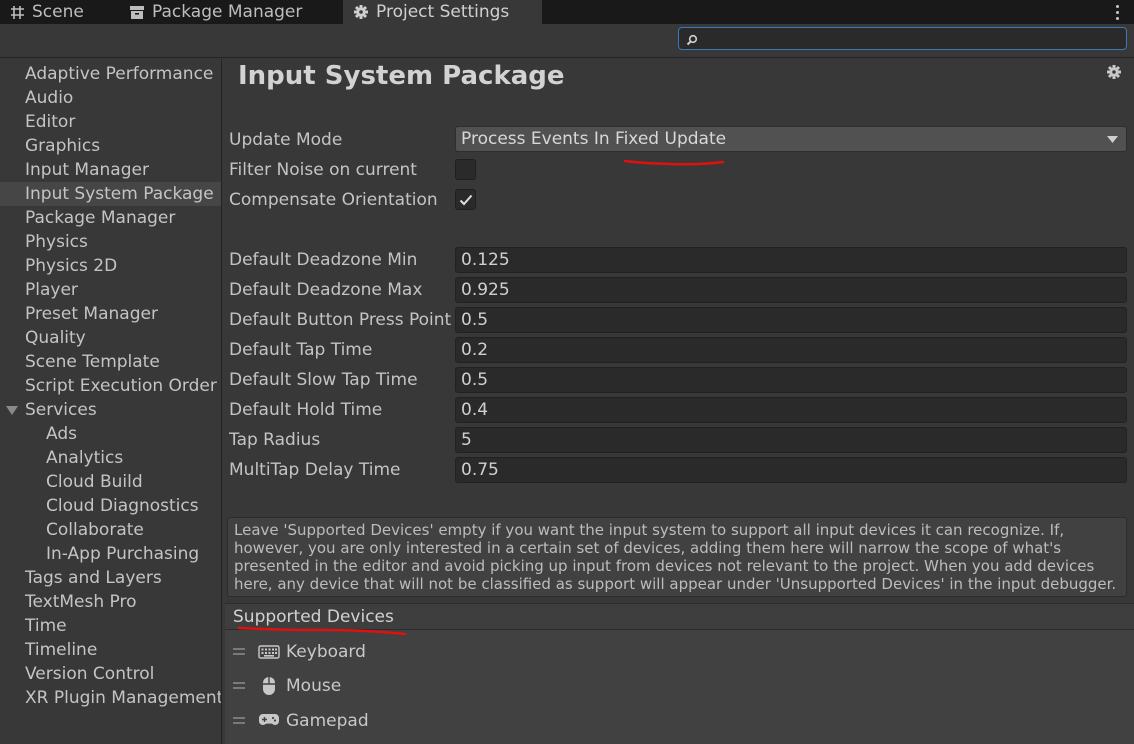 This screenshot has height=744, width=1134. I want to click on sidebar-item-textmesh-pro: TextMesh Pro, so click(110, 602).